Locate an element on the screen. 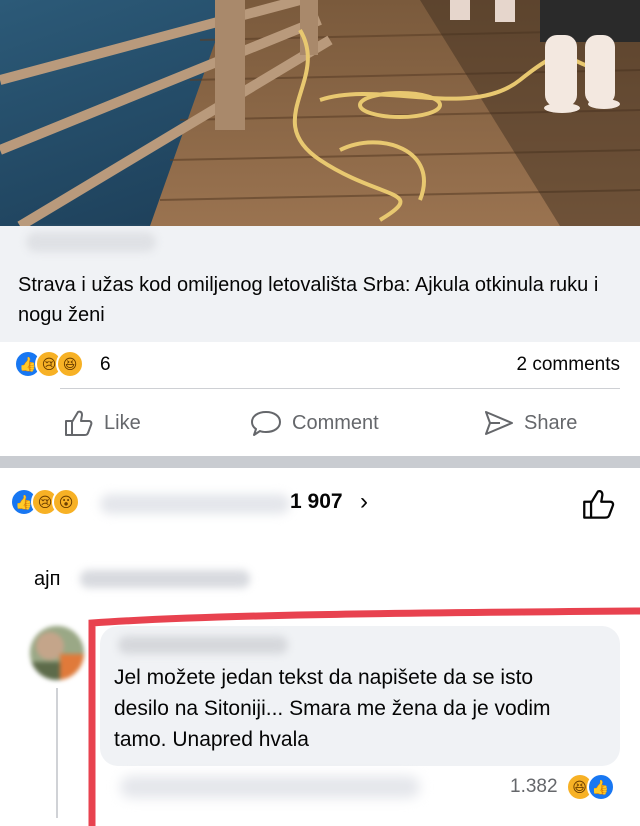  previous-comment-text: ајп is located at coordinates (47, 579).